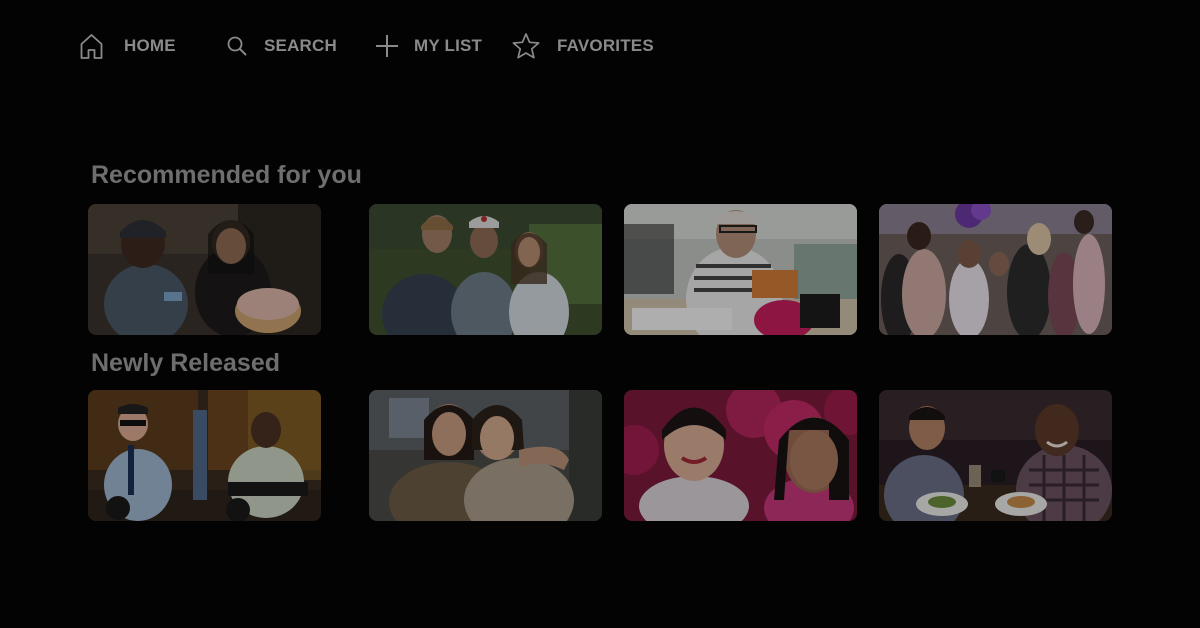 The image size is (1200, 628). I want to click on thumbnail-crowd-at-party, so click(995, 269).